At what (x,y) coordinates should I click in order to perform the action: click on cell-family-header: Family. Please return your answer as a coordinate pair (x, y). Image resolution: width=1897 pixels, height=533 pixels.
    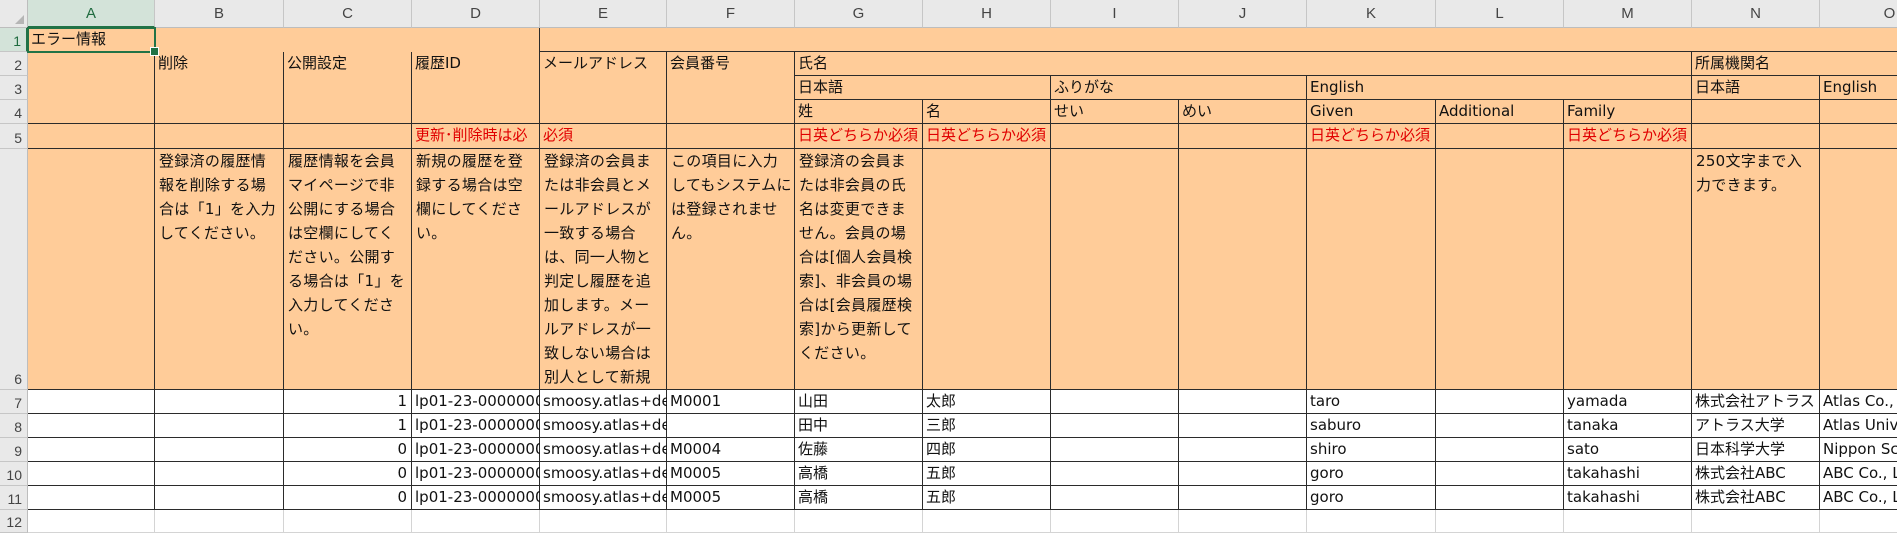
    Looking at the image, I should click on (1628, 112).